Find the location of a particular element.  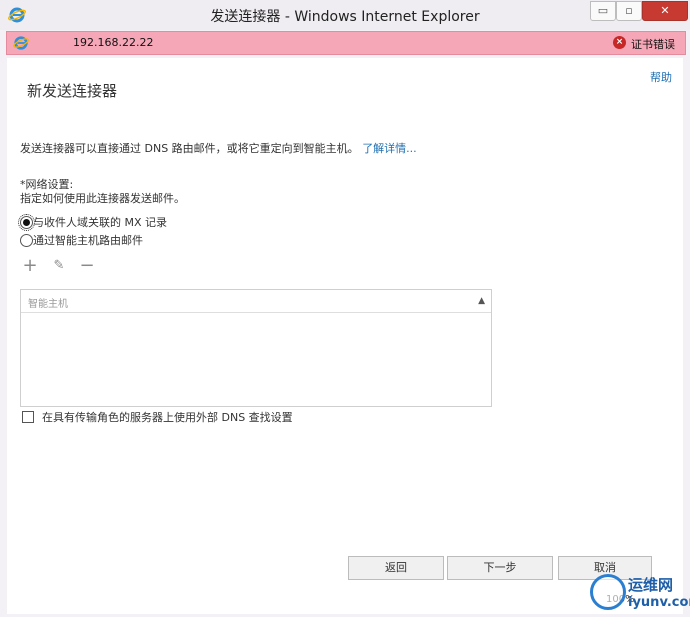

page-favicon-icon is located at coordinates (21, 43).